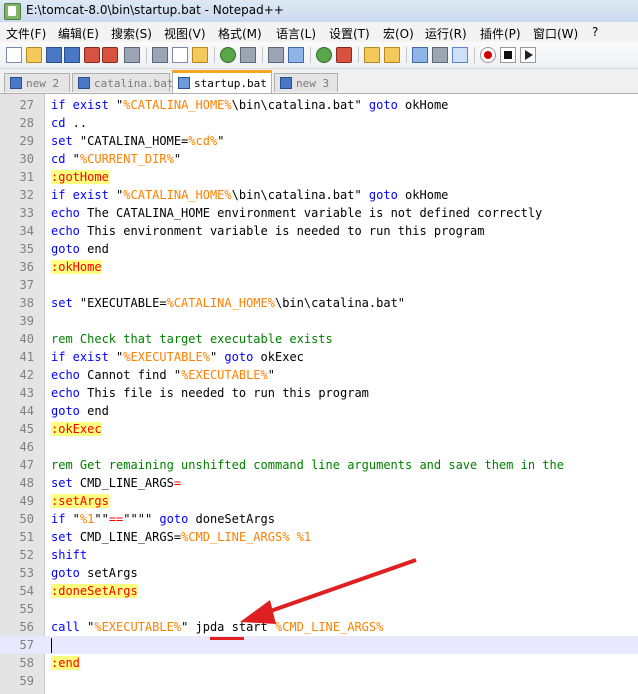  What do you see at coordinates (276, 55) in the screenshot?
I see `find-icon` at bounding box center [276, 55].